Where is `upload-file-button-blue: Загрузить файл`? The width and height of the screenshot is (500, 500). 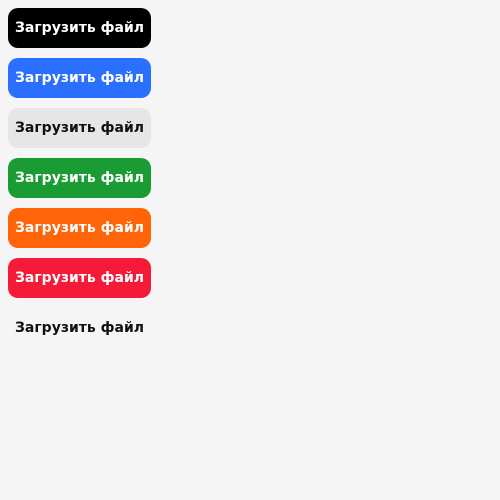 upload-file-button-blue: Загрузить файл is located at coordinates (79, 78).